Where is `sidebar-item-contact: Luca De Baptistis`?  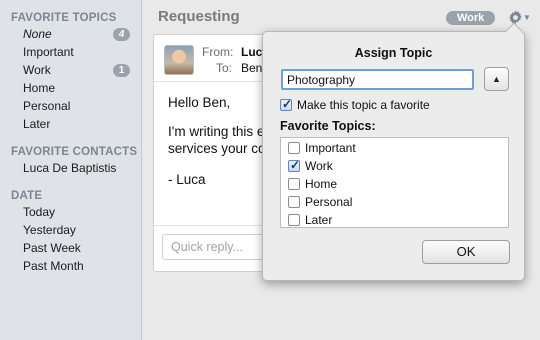
sidebar-item-contact: Luca De Baptistis is located at coordinates (79, 168).